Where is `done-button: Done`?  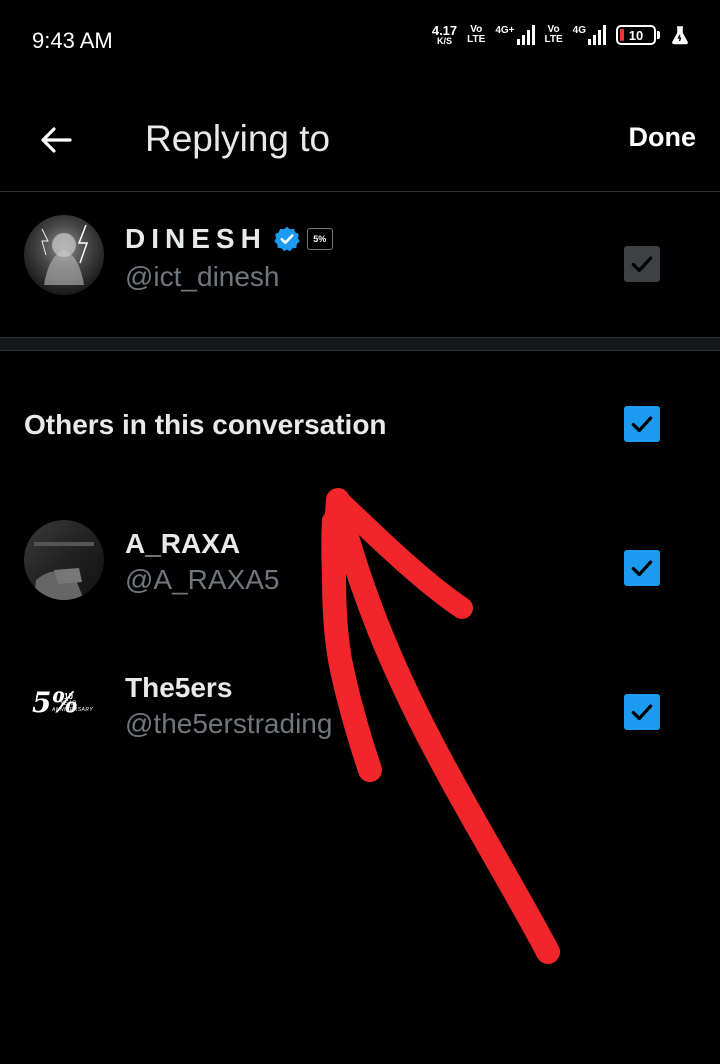 done-button: Done is located at coordinates (663, 137).